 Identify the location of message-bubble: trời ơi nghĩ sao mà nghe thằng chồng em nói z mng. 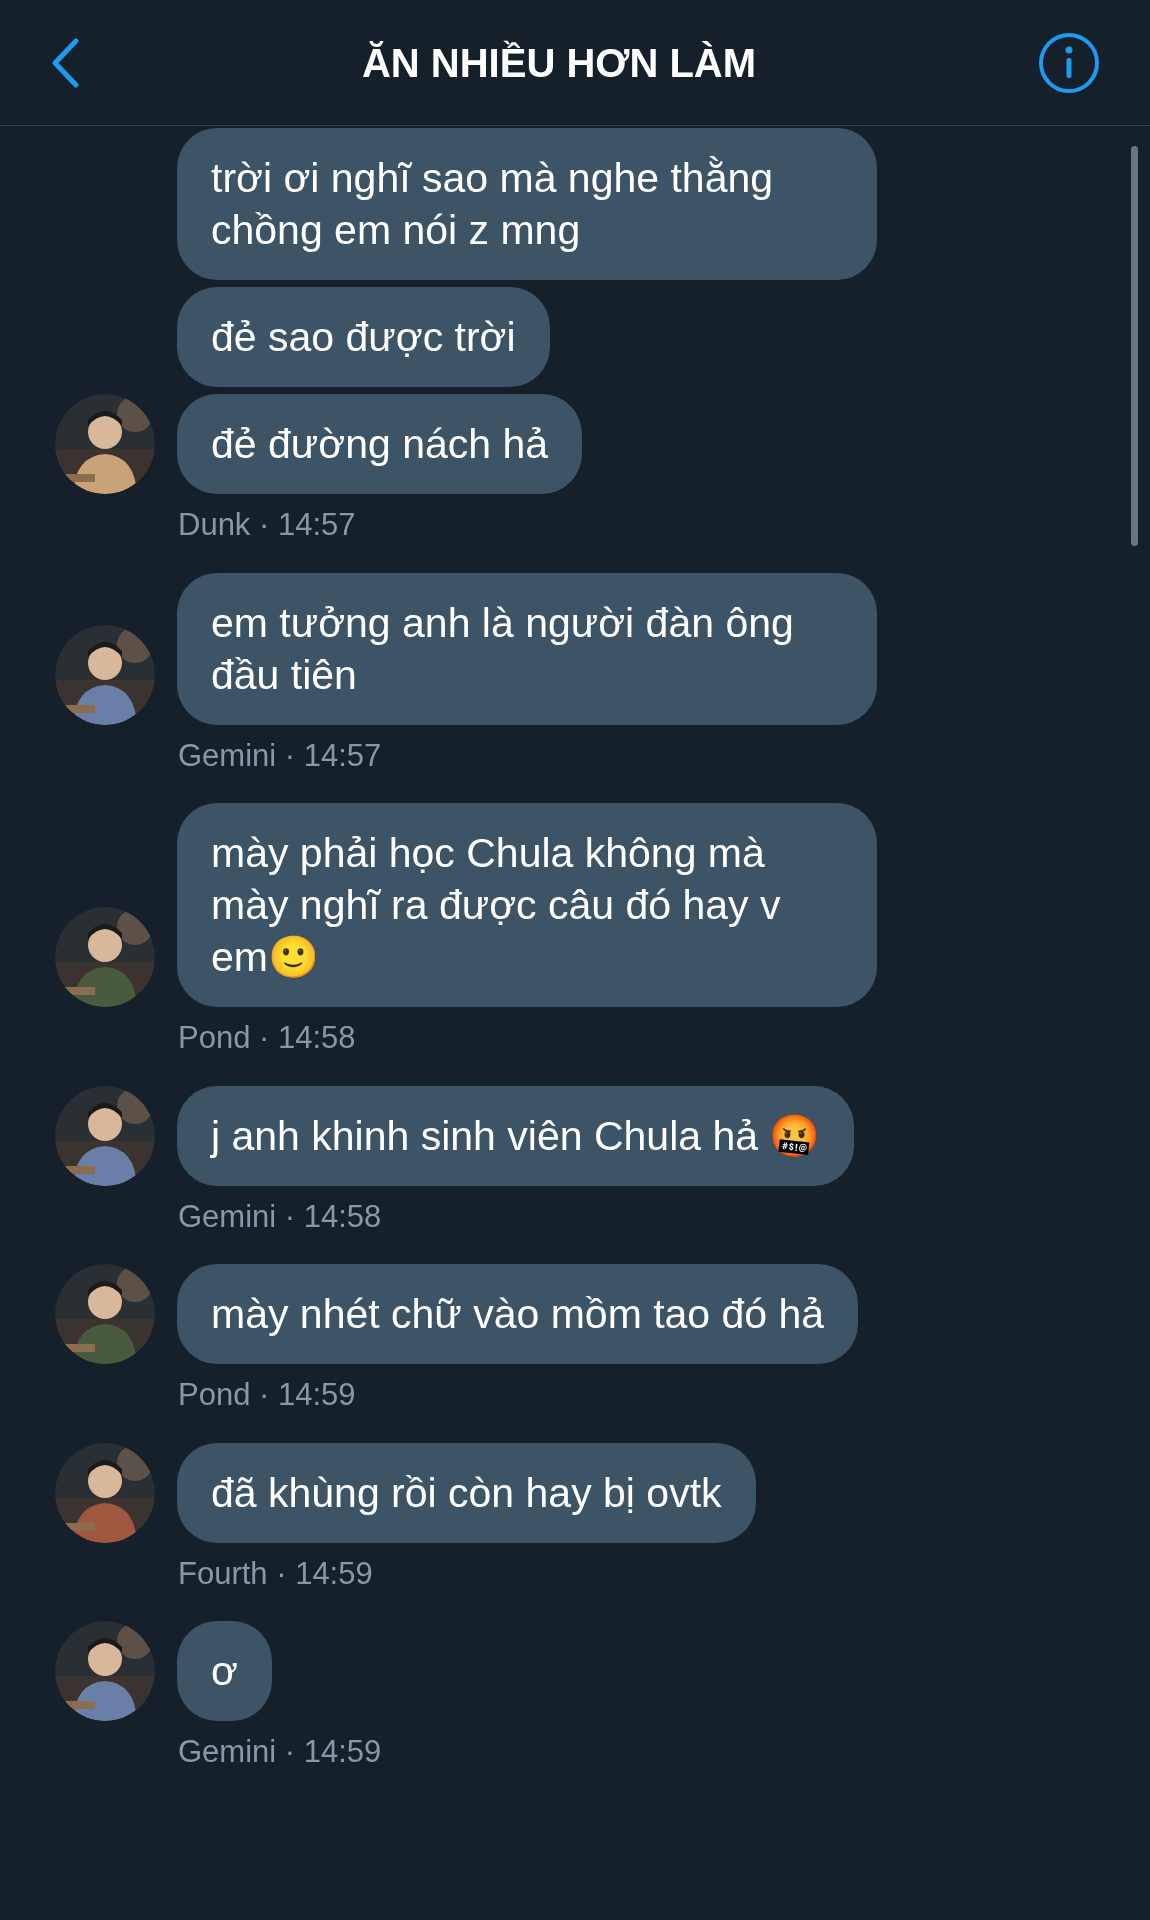
(527, 204).